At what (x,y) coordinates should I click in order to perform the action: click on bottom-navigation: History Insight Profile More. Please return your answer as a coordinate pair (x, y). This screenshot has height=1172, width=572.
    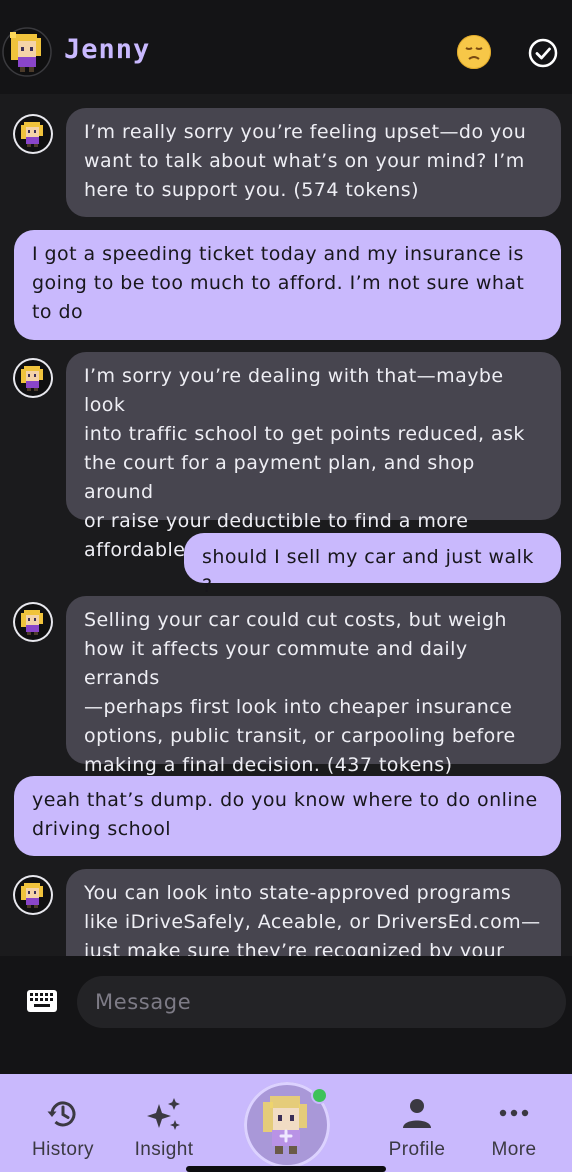
    Looking at the image, I should click on (286, 1123).